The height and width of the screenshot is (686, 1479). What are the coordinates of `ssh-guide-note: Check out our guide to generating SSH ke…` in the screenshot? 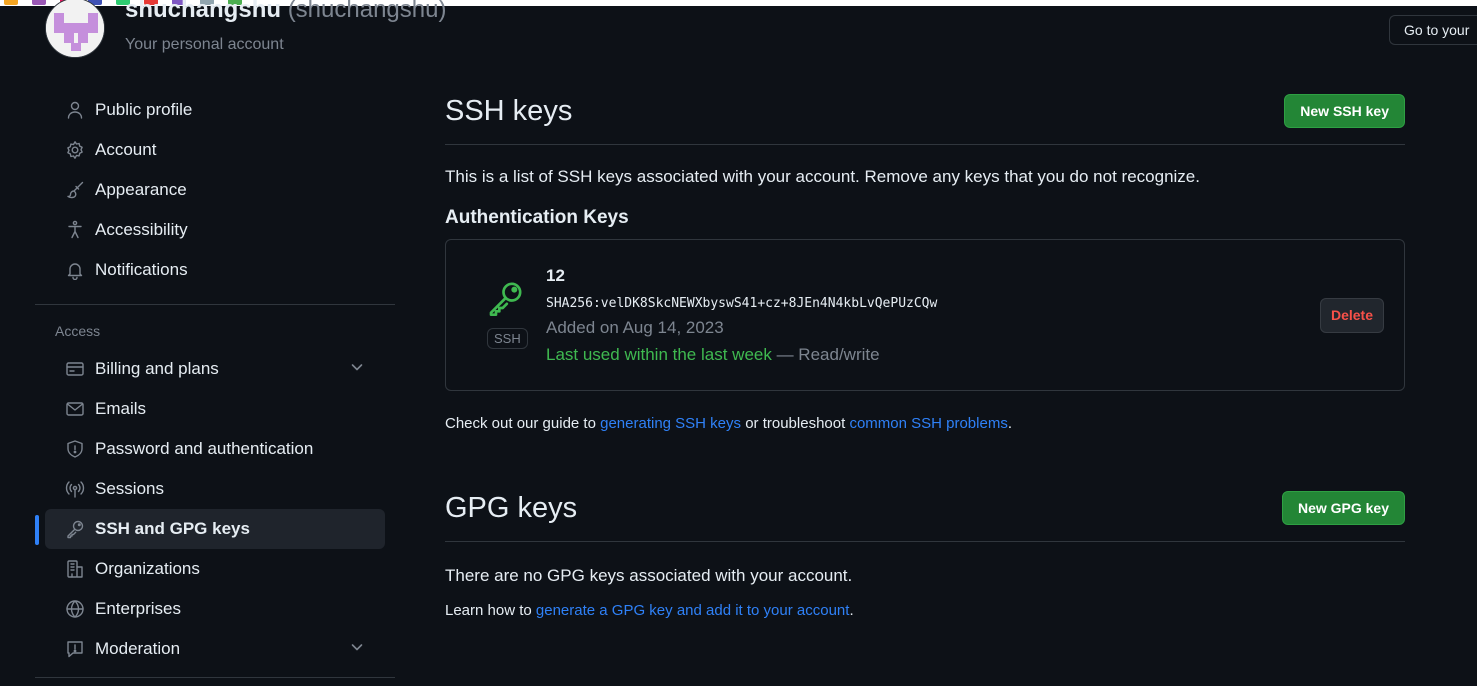 It's located at (925, 423).